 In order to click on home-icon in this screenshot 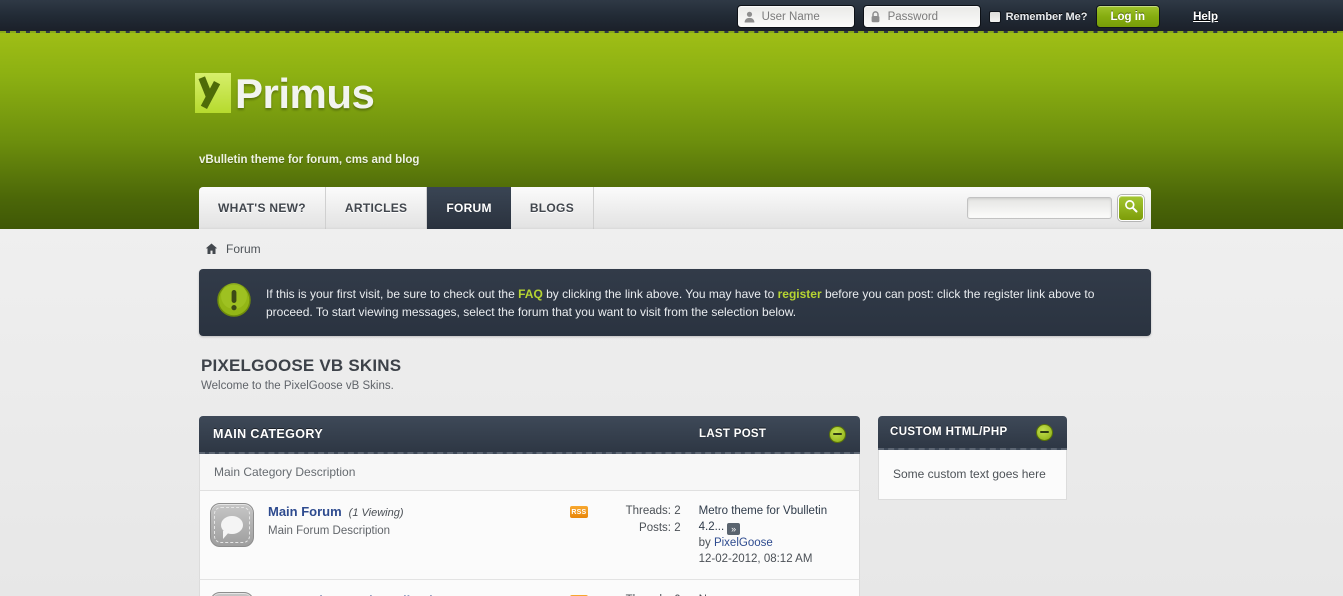, I will do `click(211, 249)`.